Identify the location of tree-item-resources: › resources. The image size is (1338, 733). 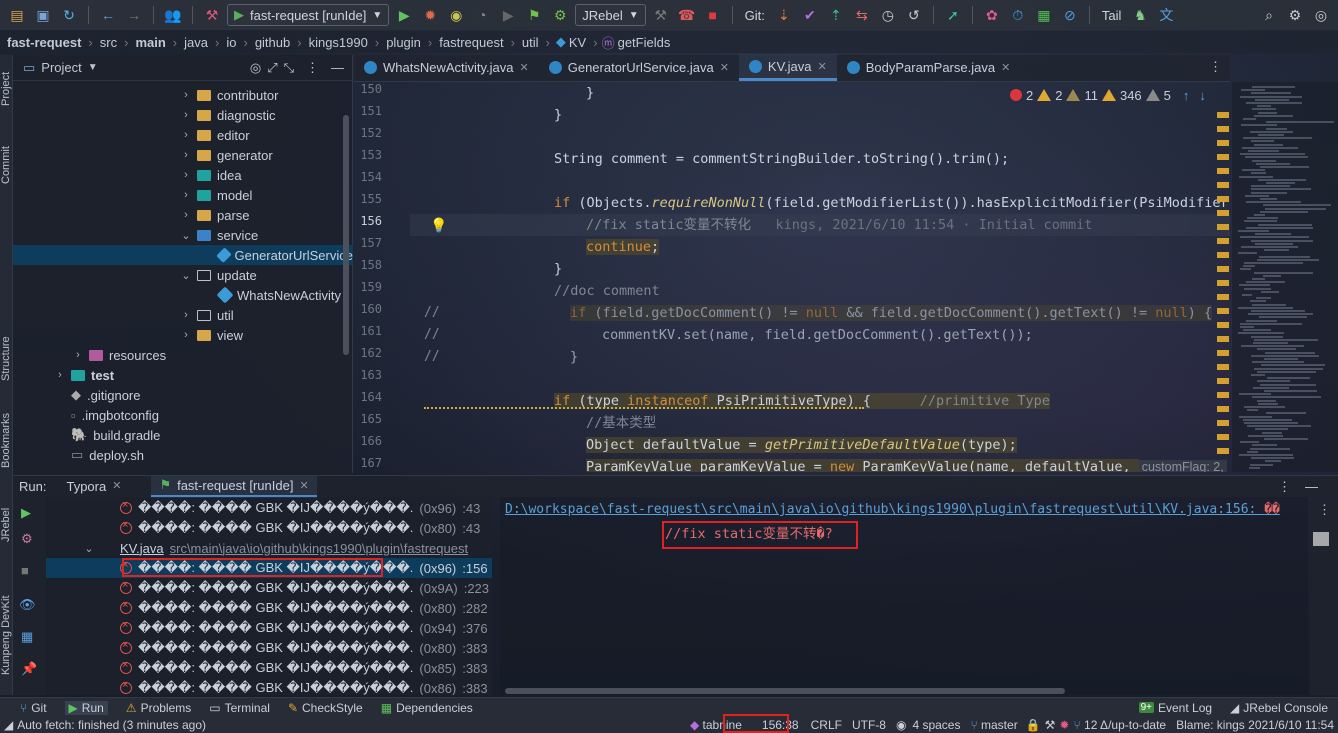
(119, 355).